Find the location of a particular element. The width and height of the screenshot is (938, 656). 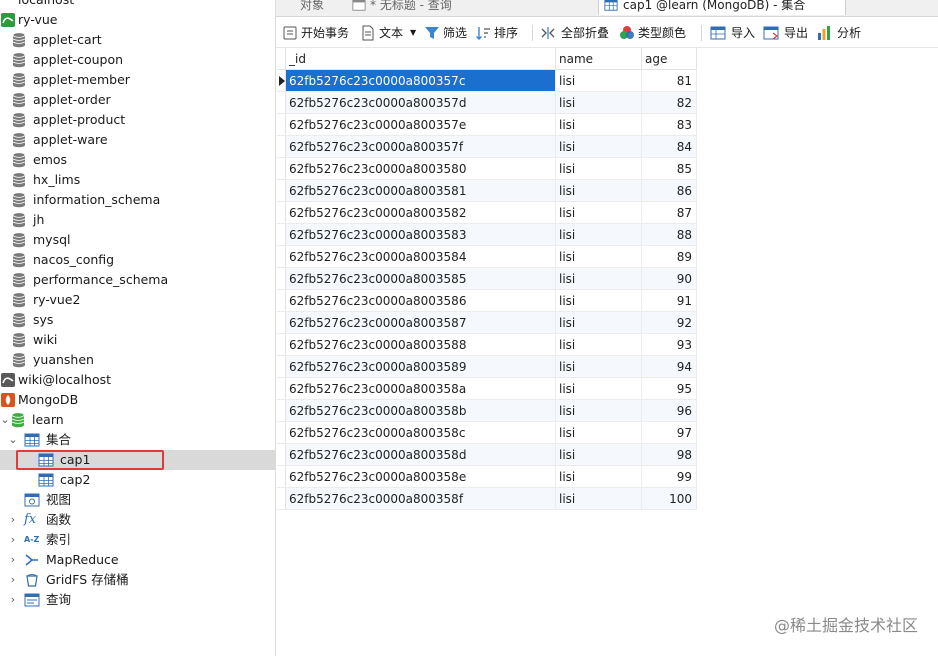

tree-database-item: applet-cart is located at coordinates (137, 40).